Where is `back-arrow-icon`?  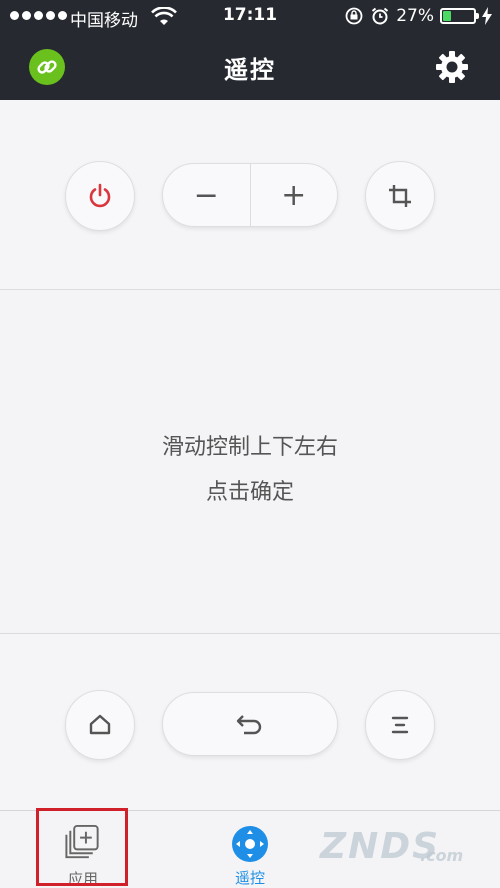
back-arrow-icon is located at coordinates (249, 725).